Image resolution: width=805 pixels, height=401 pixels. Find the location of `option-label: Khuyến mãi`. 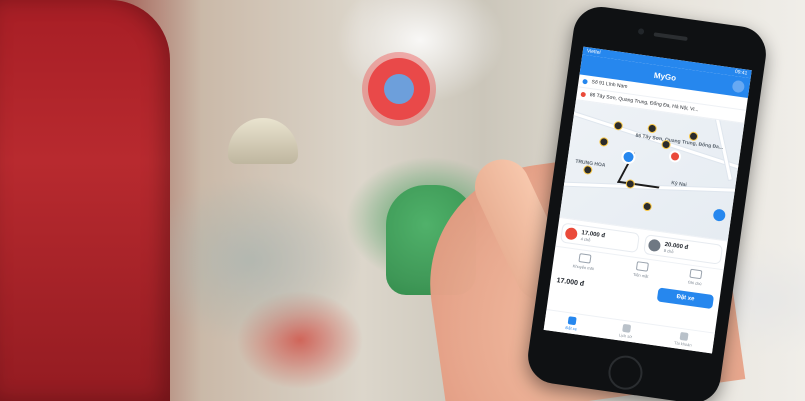

option-label: Khuyến mãi is located at coordinates (583, 267).